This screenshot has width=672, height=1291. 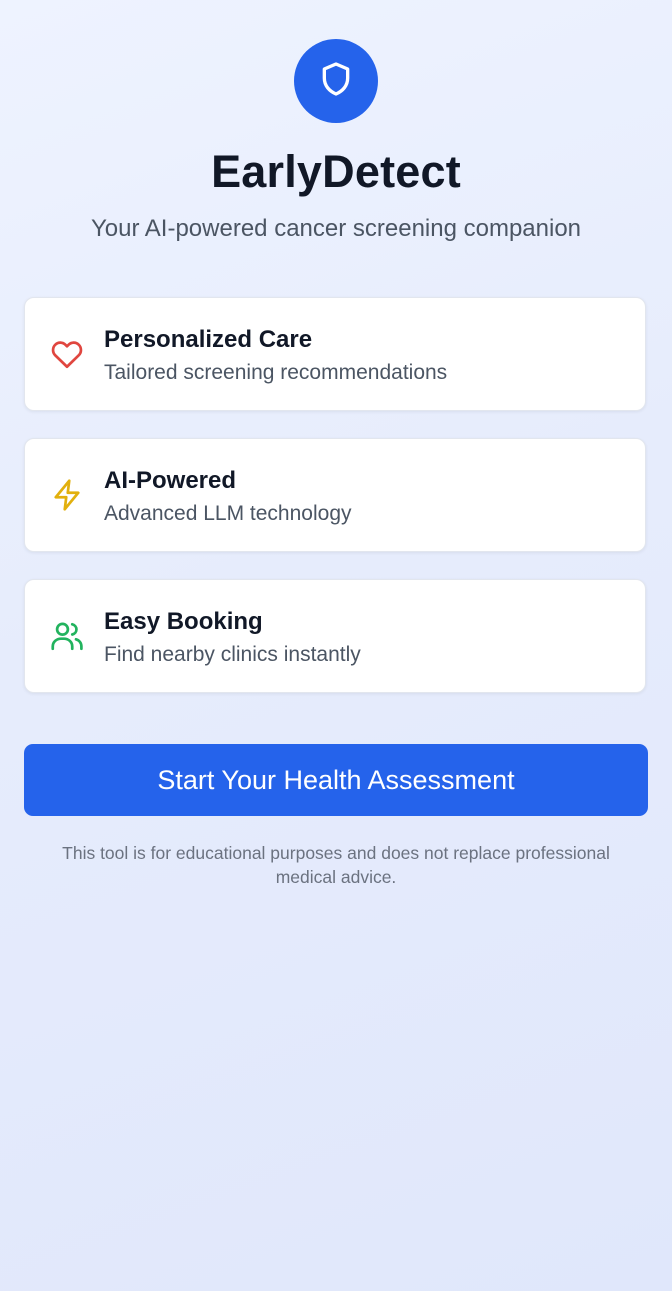 I want to click on feature-description: Find nearby clinics instantly, so click(x=232, y=654).